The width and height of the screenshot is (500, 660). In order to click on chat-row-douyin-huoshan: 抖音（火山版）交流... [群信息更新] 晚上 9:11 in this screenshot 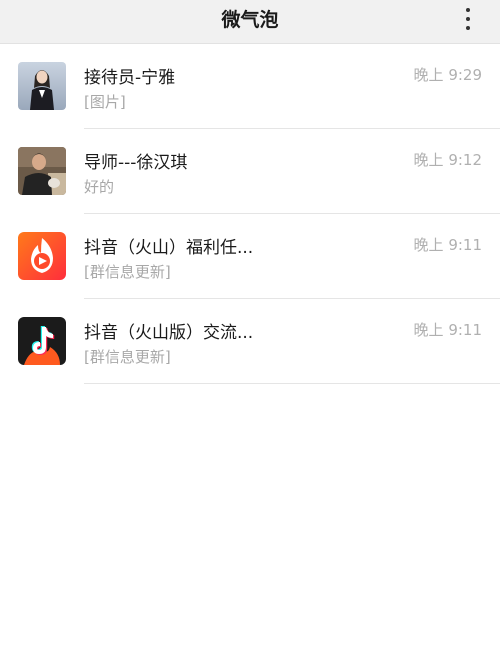, I will do `click(250, 341)`.